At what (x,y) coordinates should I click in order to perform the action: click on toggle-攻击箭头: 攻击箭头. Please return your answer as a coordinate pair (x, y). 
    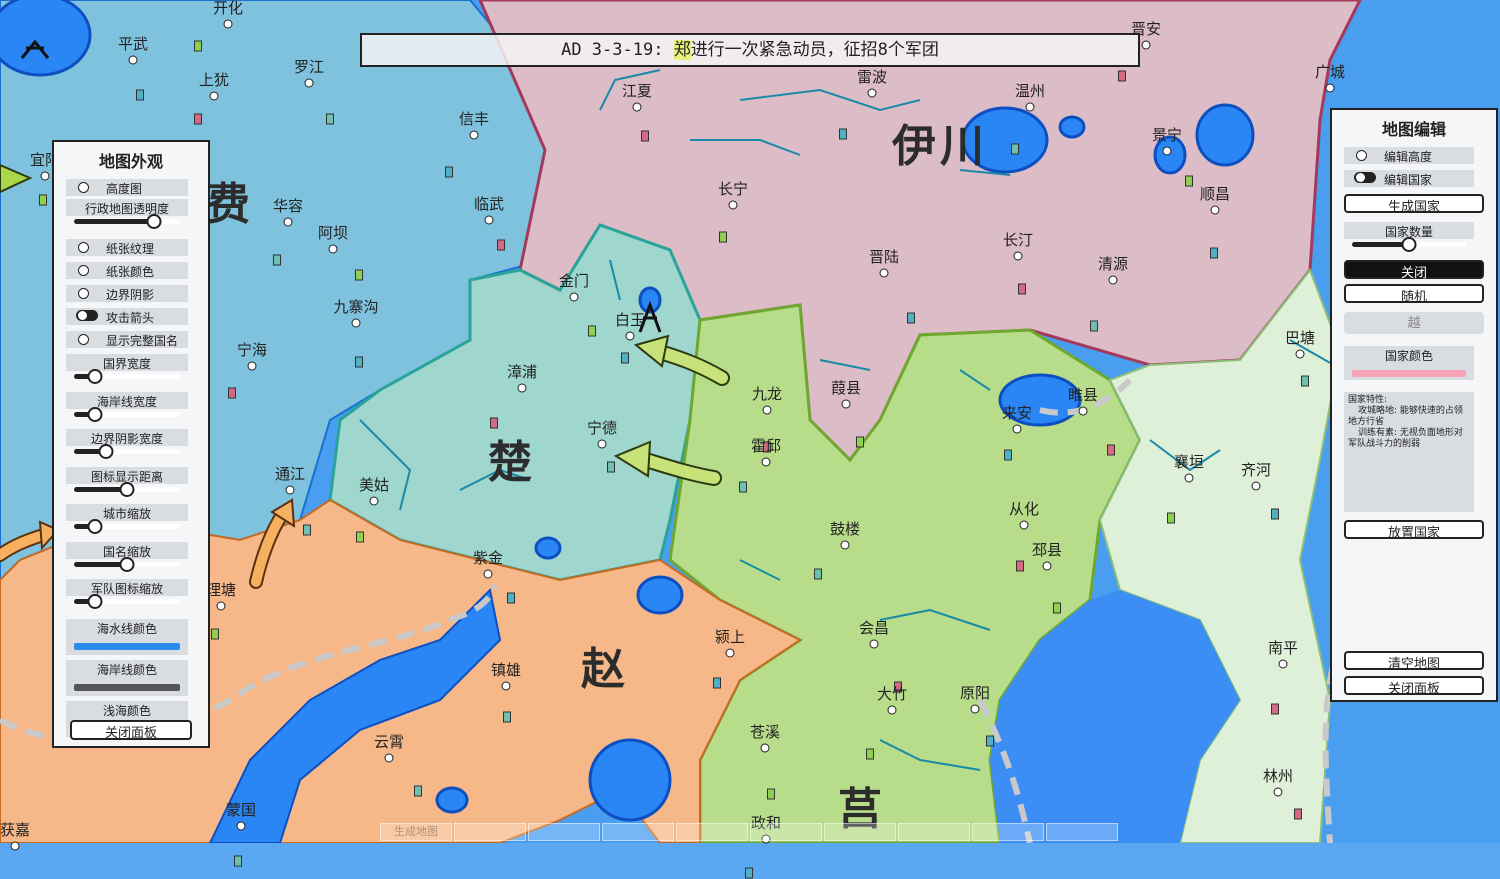
    Looking at the image, I should click on (127, 316).